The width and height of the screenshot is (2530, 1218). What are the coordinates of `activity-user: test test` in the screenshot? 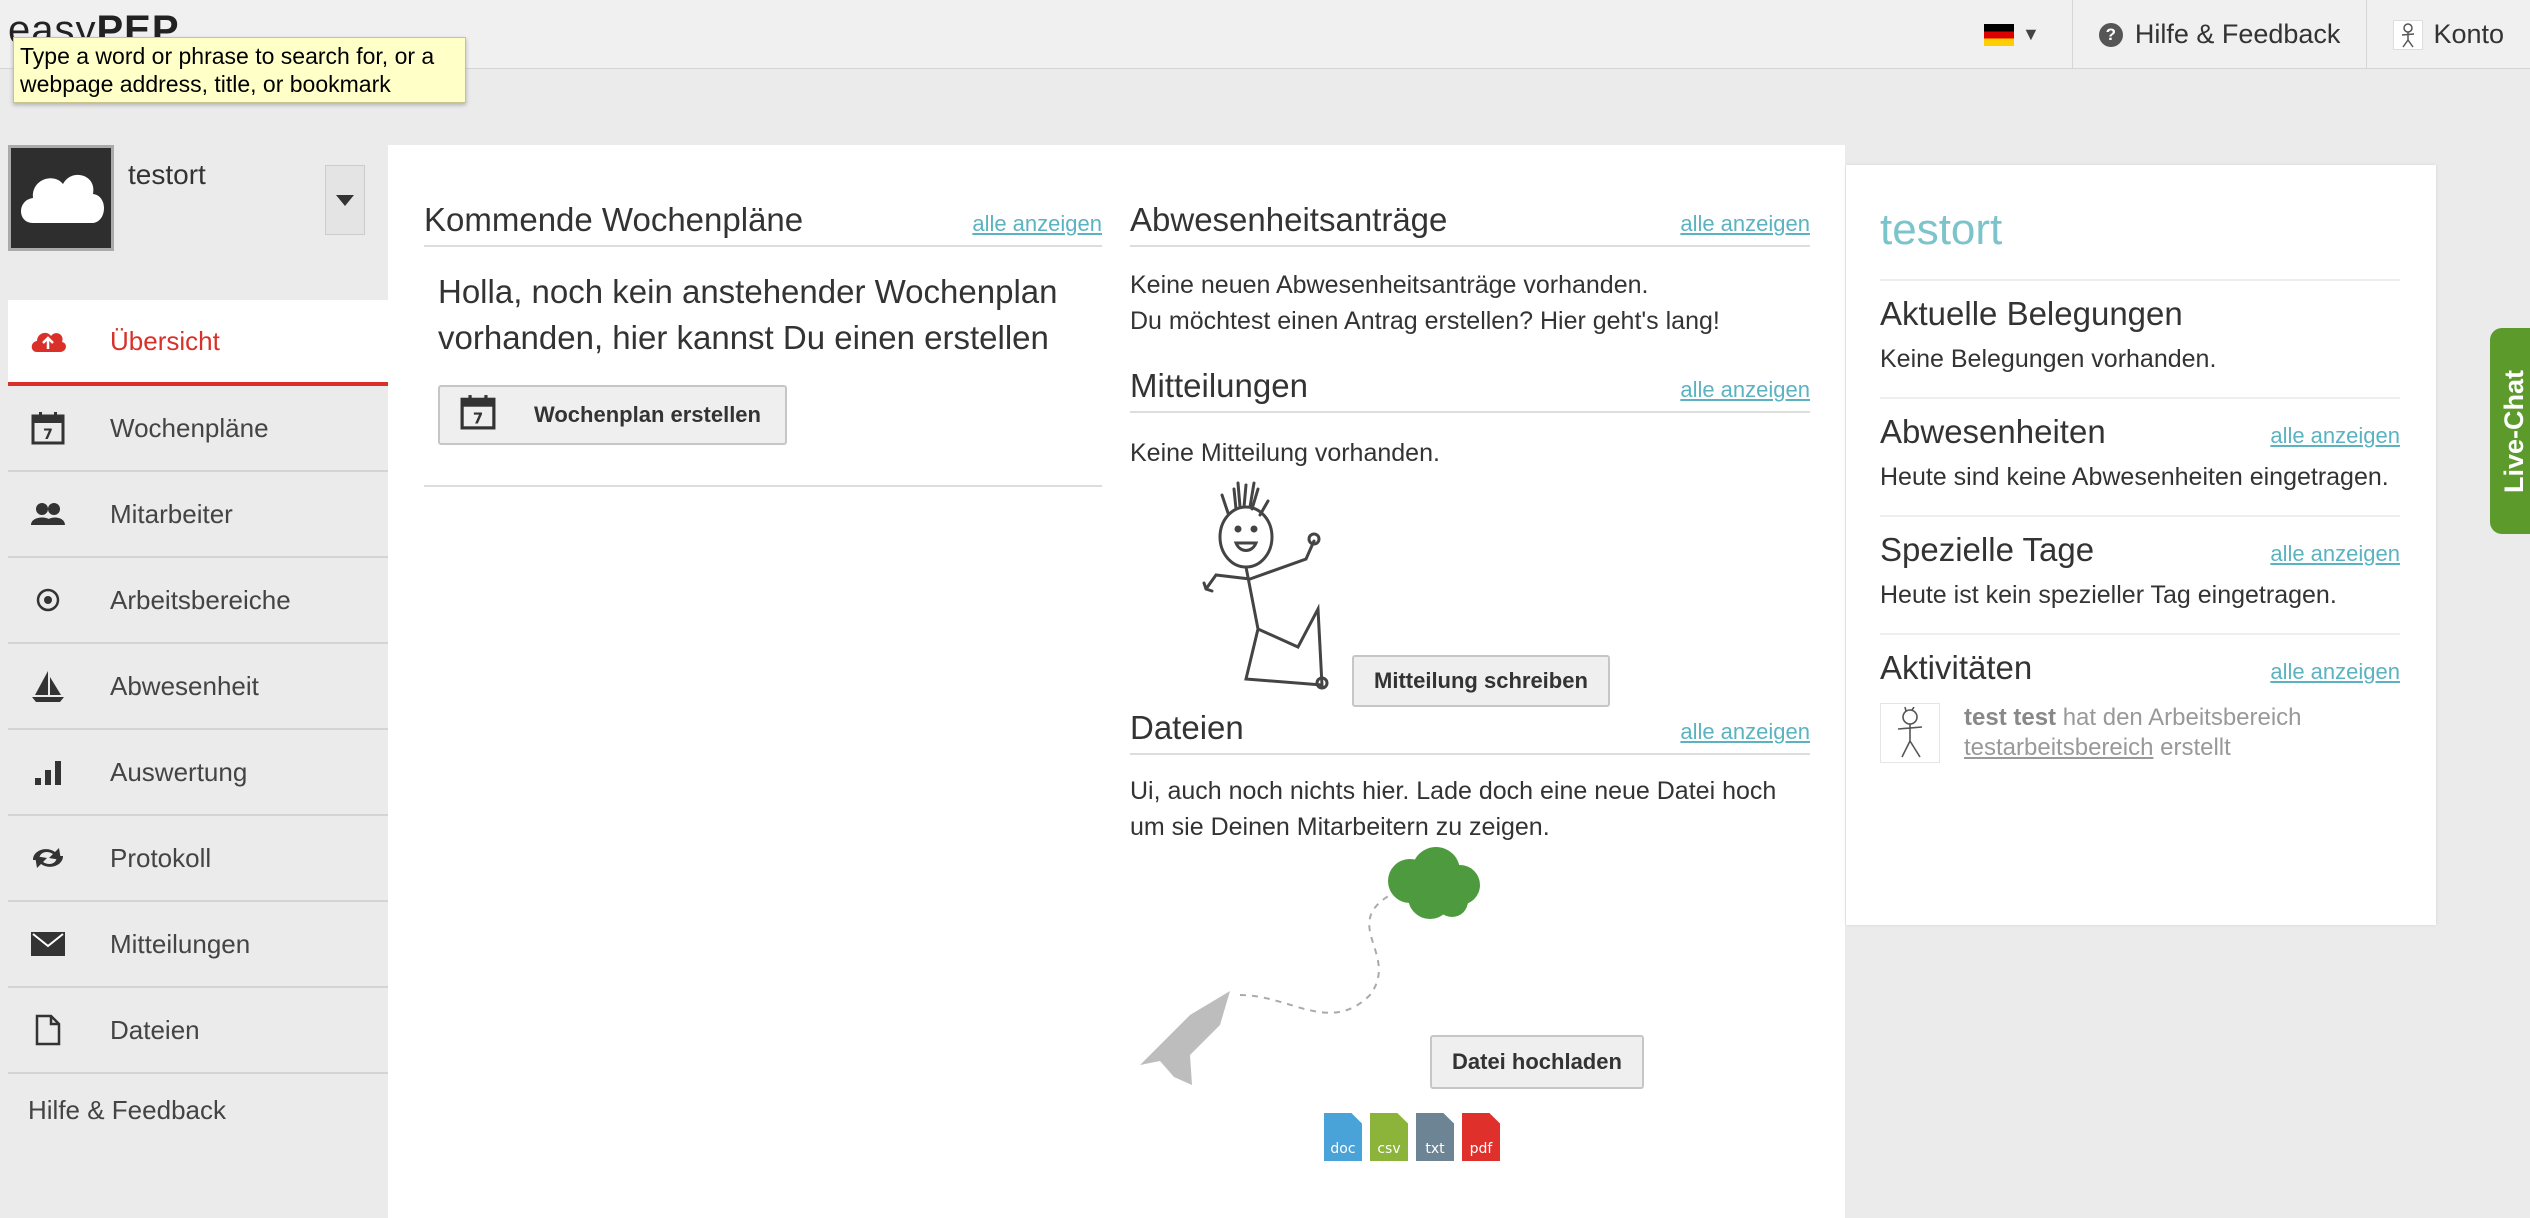 It's located at (2010, 717).